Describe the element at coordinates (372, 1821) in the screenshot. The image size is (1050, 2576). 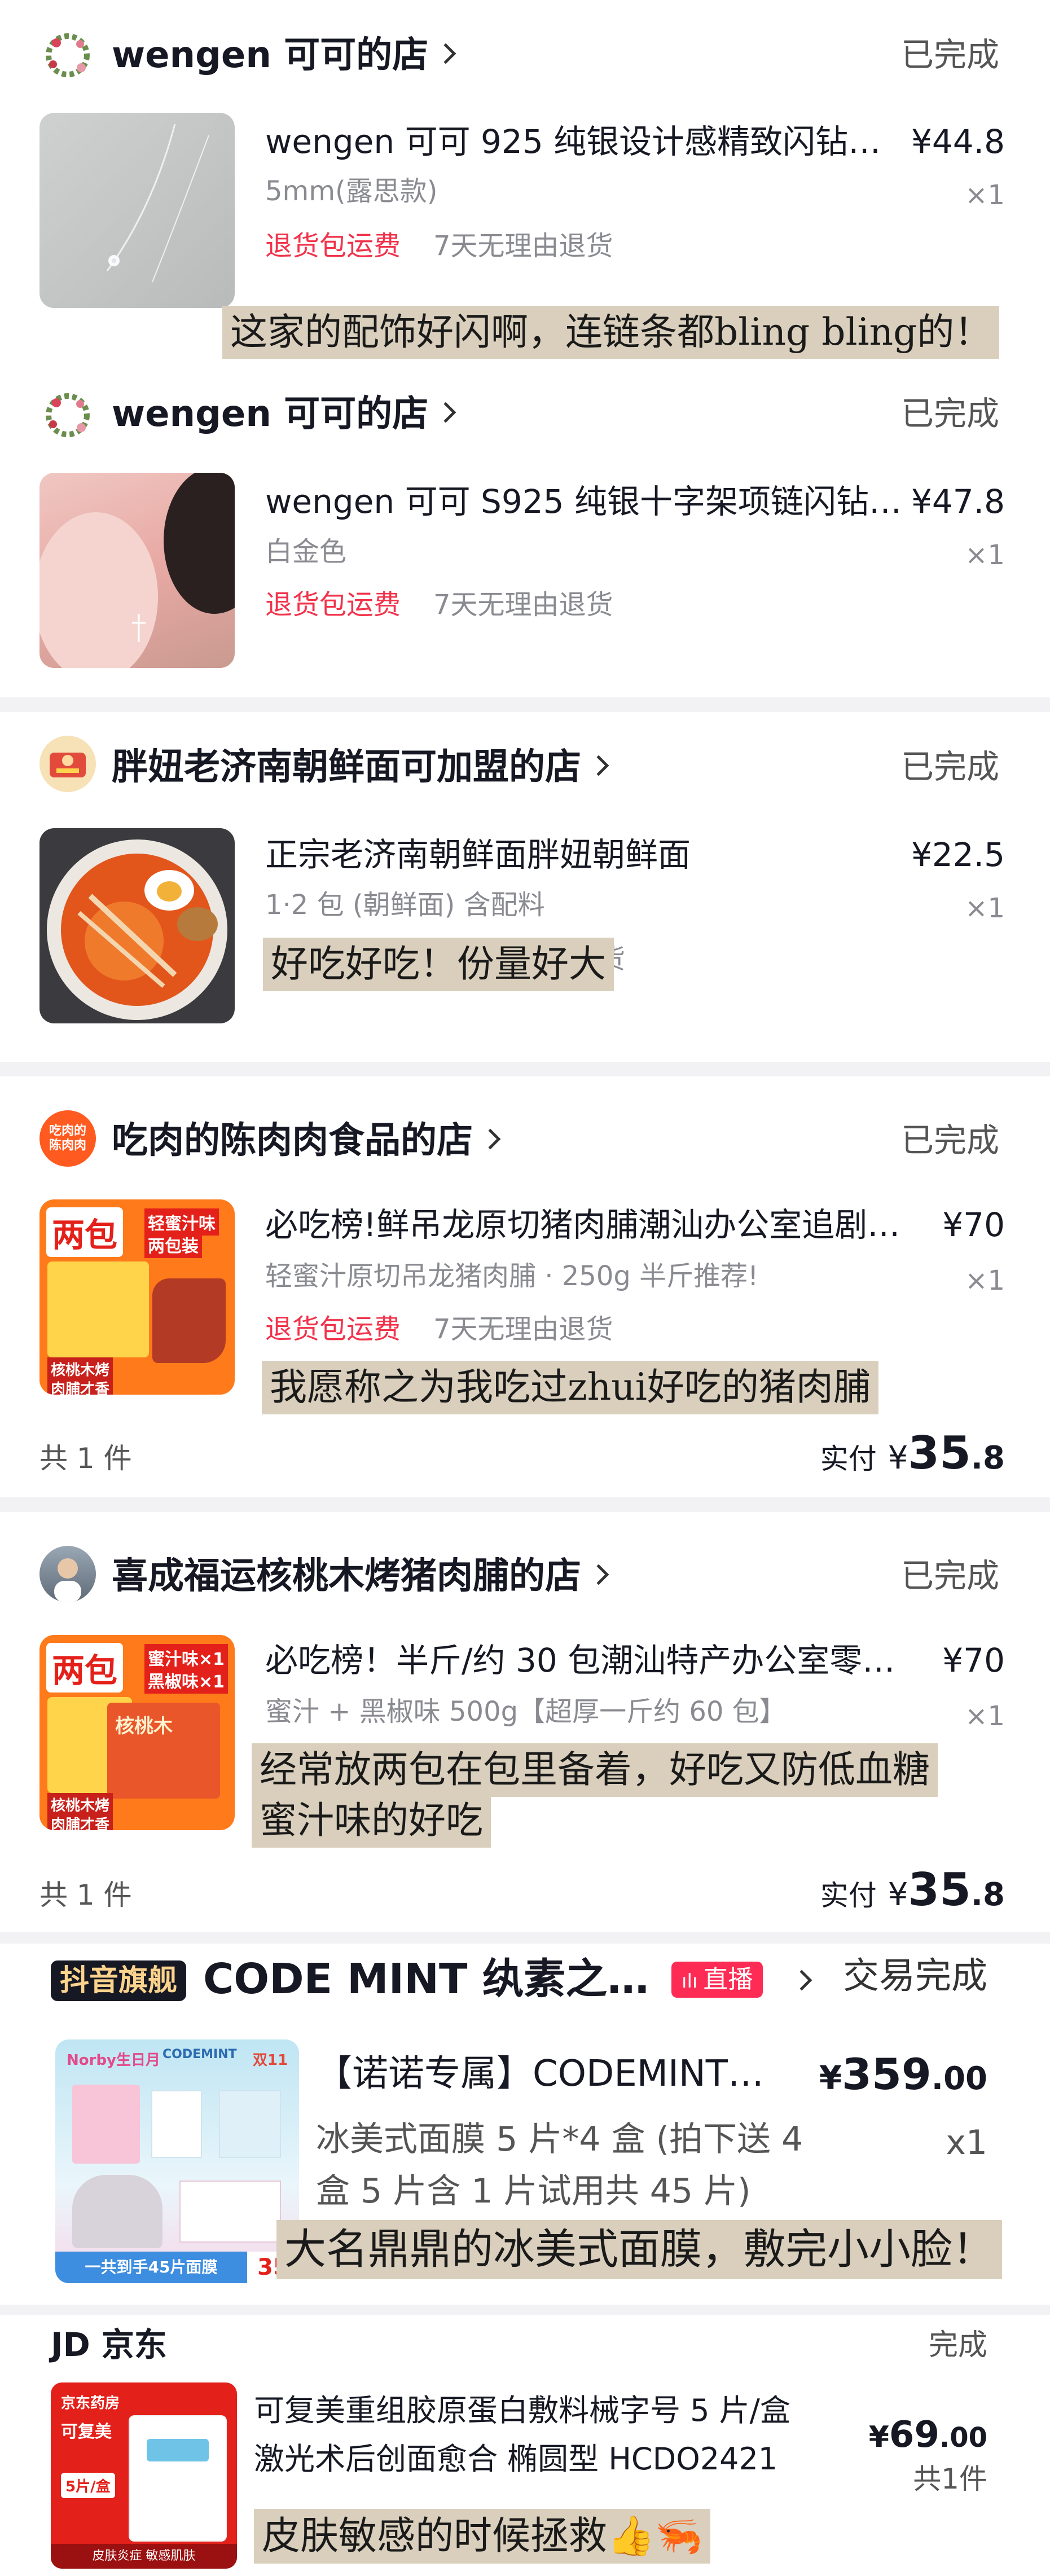
I see `handwritten-note-line2: 蜜汁味的好吃` at that location.